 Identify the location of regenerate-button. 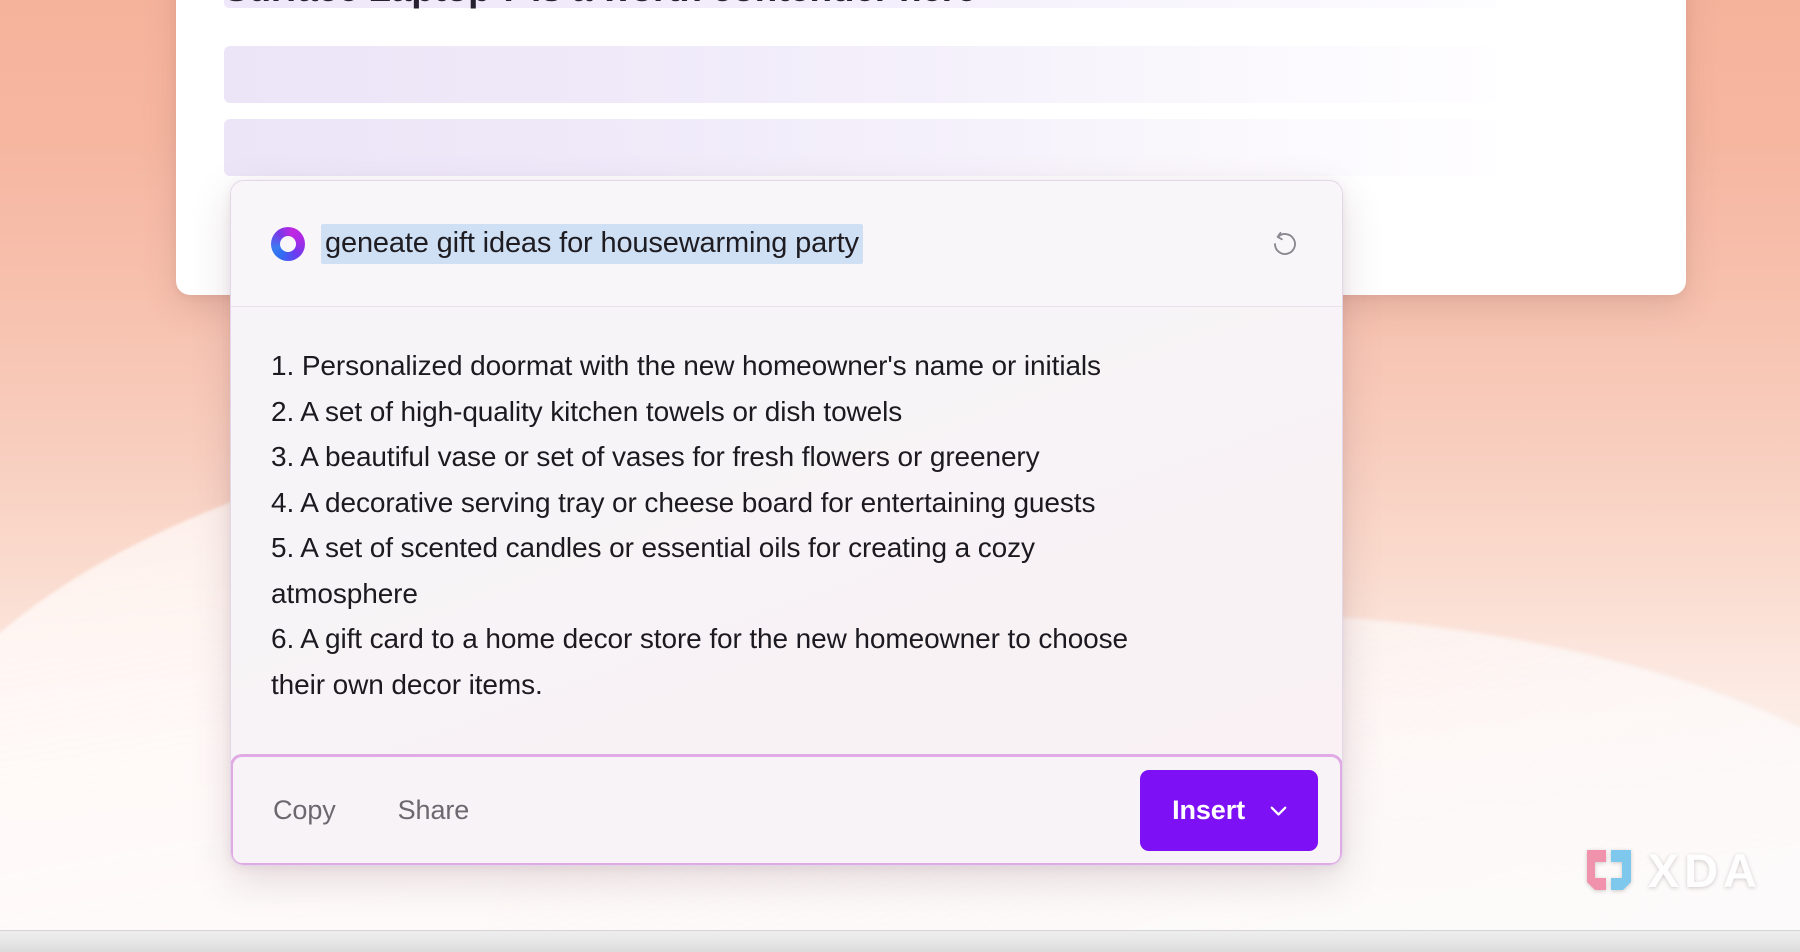
(1285, 244).